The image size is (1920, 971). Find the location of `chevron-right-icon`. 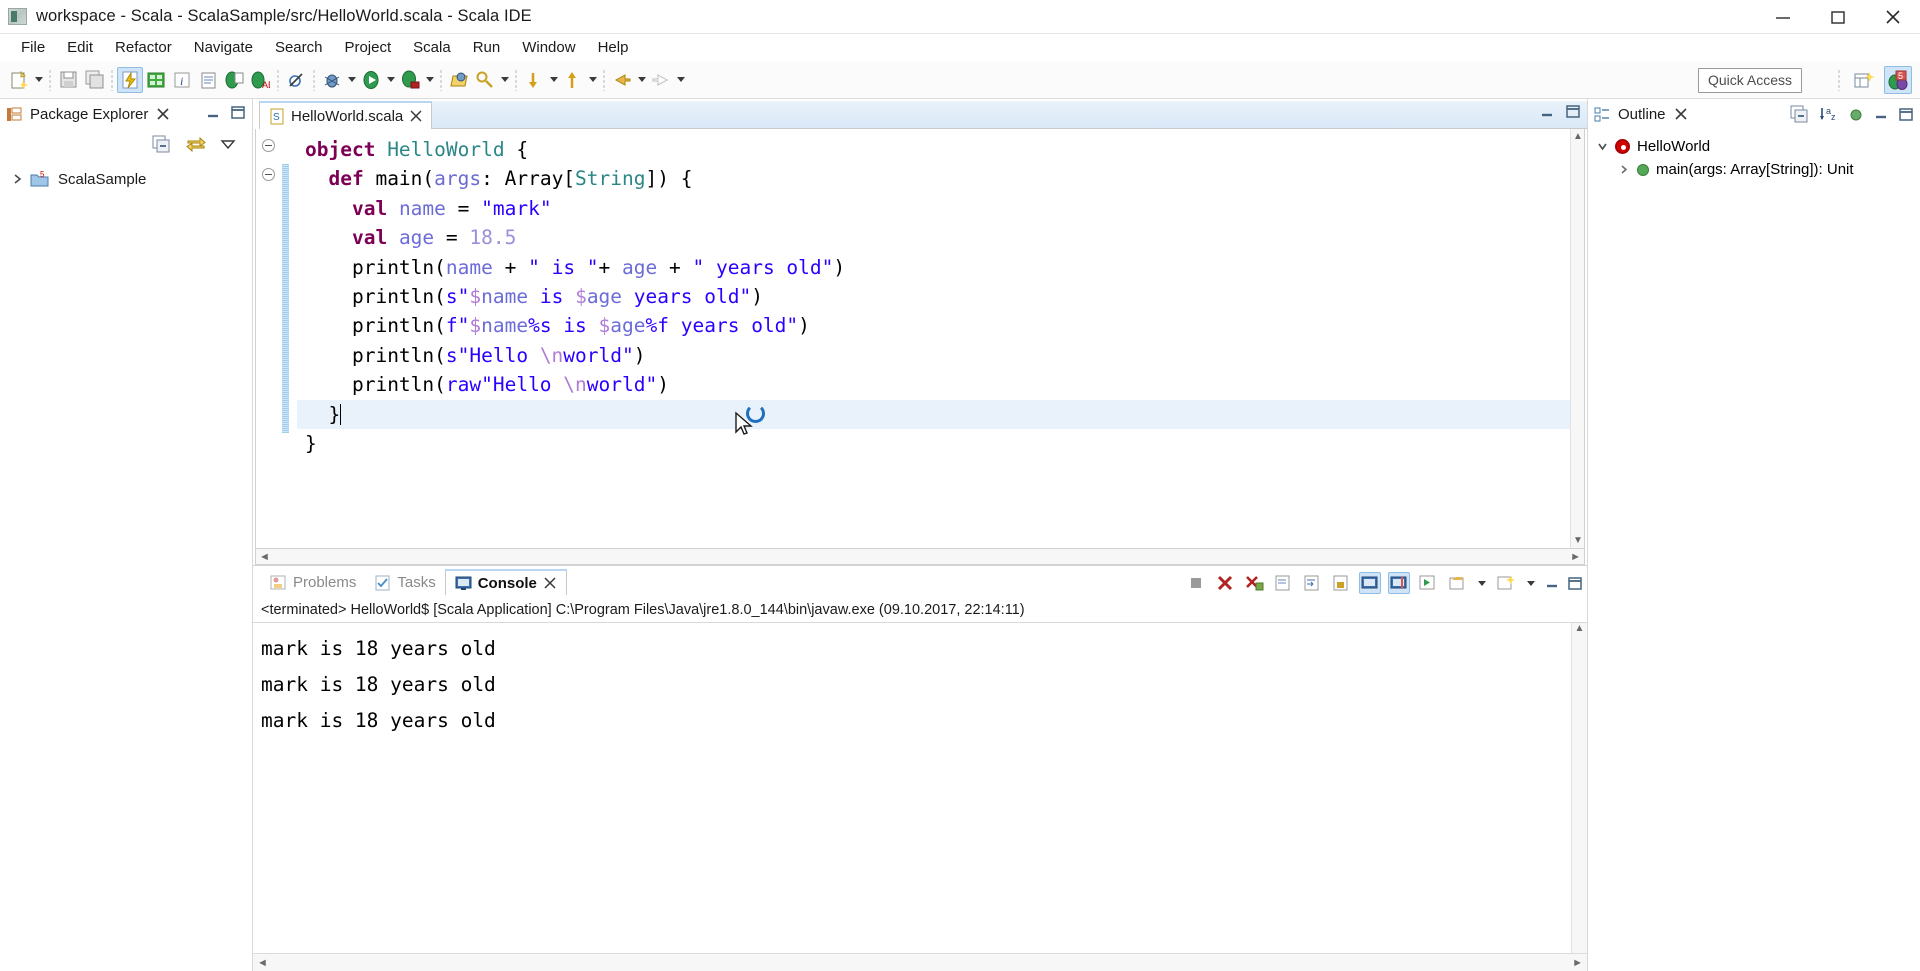

chevron-right-icon is located at coordinates (17, 179).